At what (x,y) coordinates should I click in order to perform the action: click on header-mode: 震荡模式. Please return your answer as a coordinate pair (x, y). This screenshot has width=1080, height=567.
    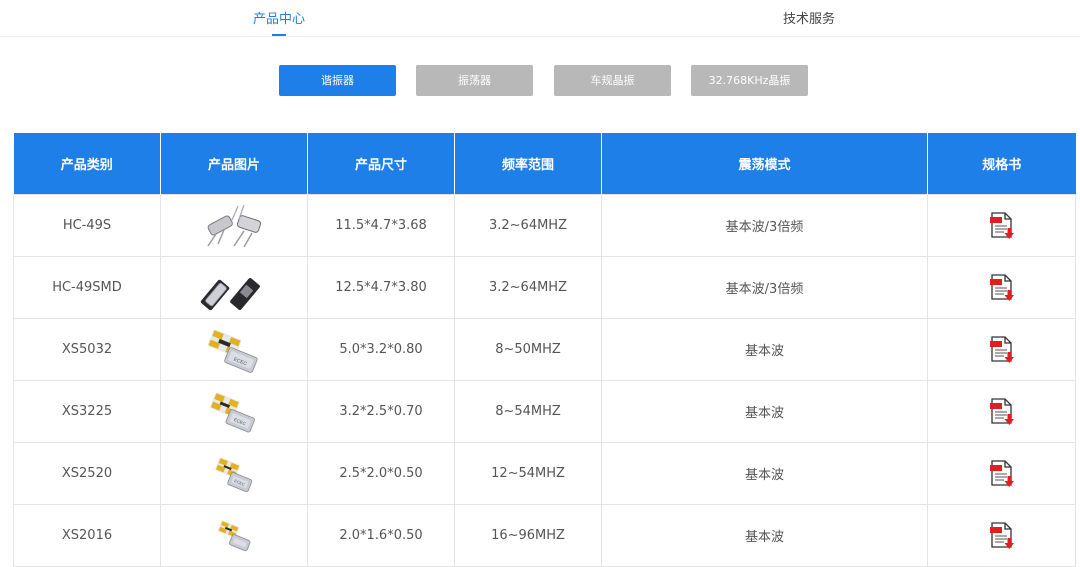
    Looking at the image, I should click on (764, 164).